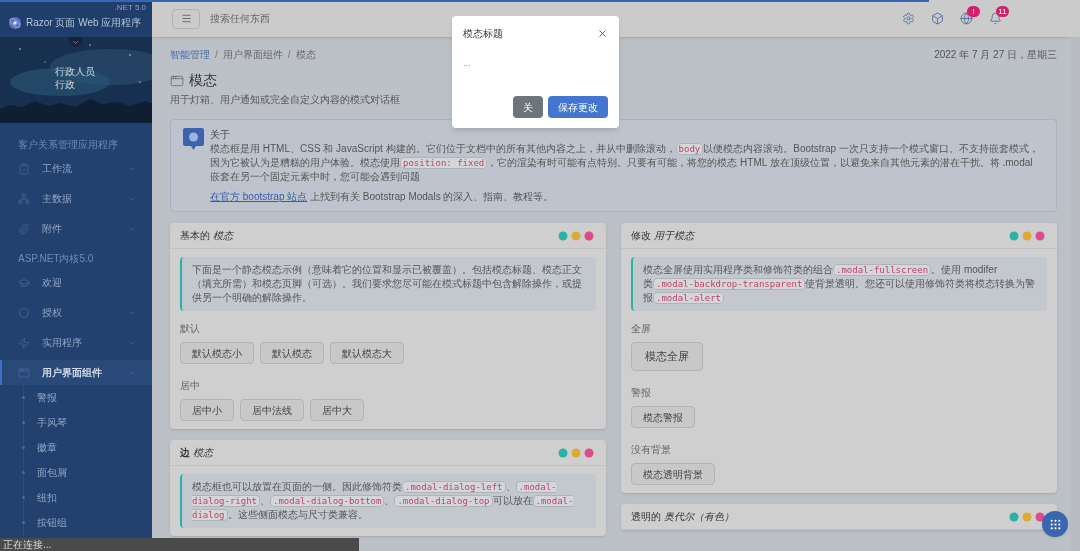 The image size is (1080, 551). I want to click on nav-item: 附件, so click(76, 228).